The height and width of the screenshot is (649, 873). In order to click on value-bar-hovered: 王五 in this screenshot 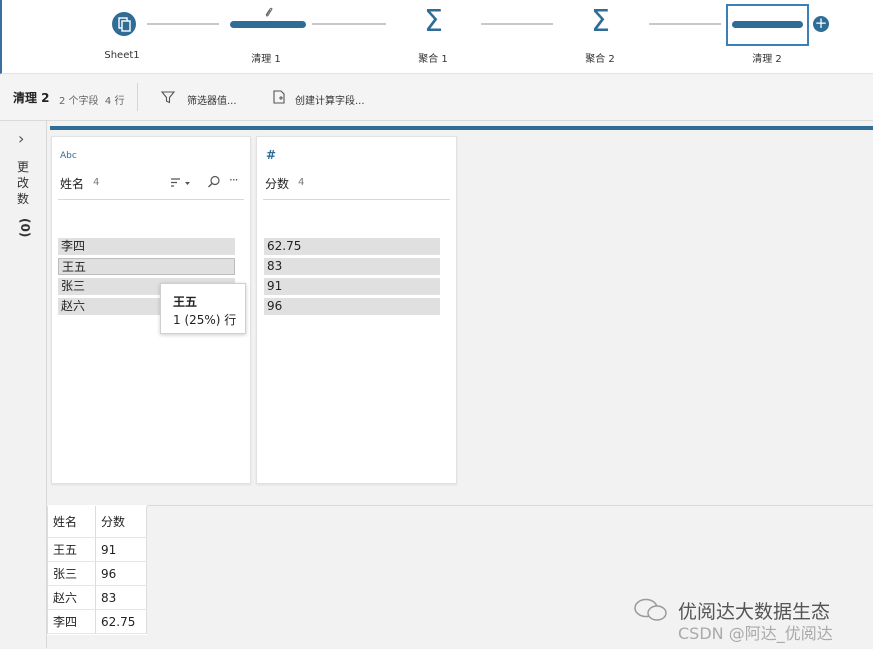, I will do `click(146, 266)`.